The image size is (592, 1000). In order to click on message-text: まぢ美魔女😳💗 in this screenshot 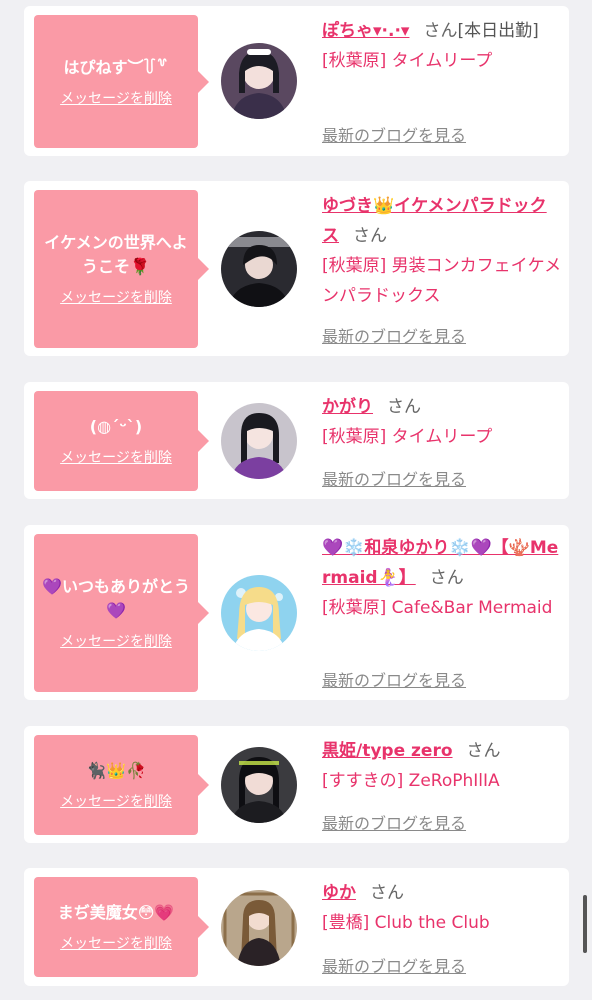, I will do `click(116, 912)`.